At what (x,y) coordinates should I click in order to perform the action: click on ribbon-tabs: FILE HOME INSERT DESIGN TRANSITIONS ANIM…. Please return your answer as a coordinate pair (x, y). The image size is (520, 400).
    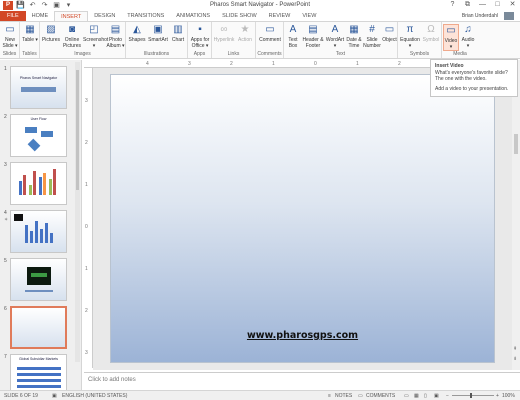
    Looking at the image, I should click on (260, 16).